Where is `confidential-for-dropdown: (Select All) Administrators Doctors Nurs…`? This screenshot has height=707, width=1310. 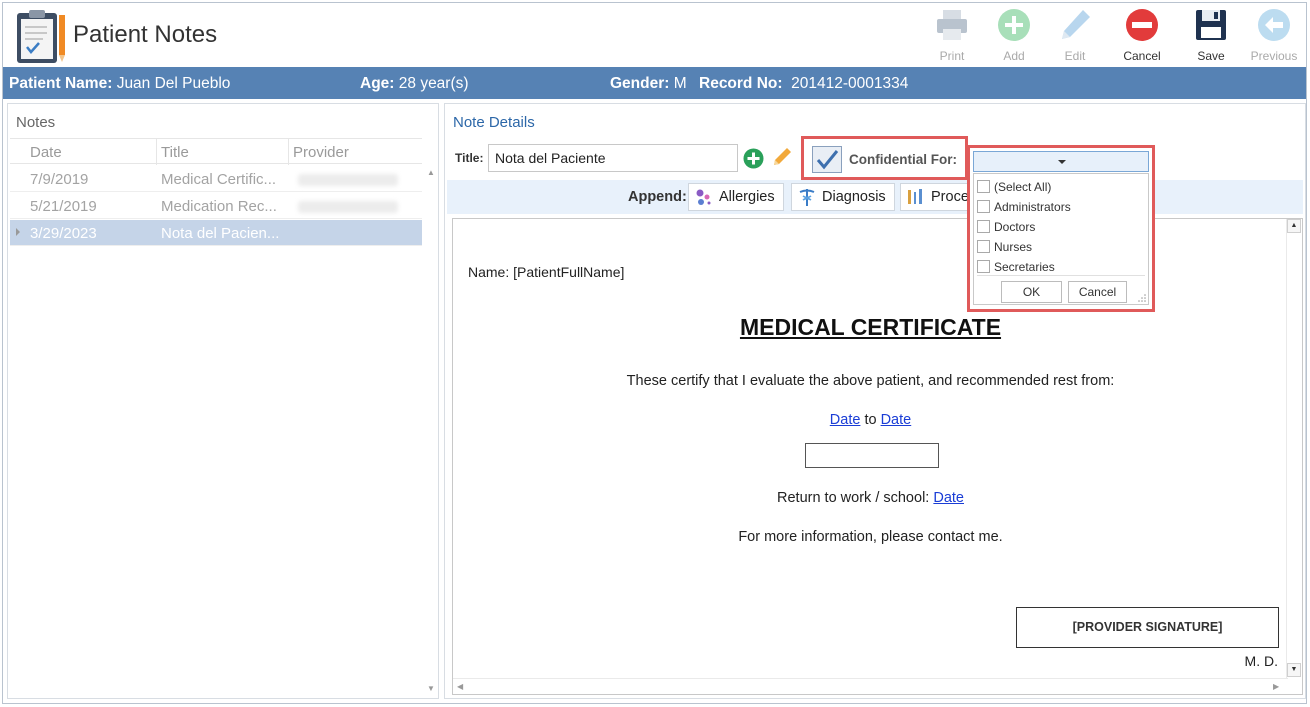
confidential-for-dropdown: (Select All) Administrators Doctors Nurs… is located at coordinates (1061, 228).